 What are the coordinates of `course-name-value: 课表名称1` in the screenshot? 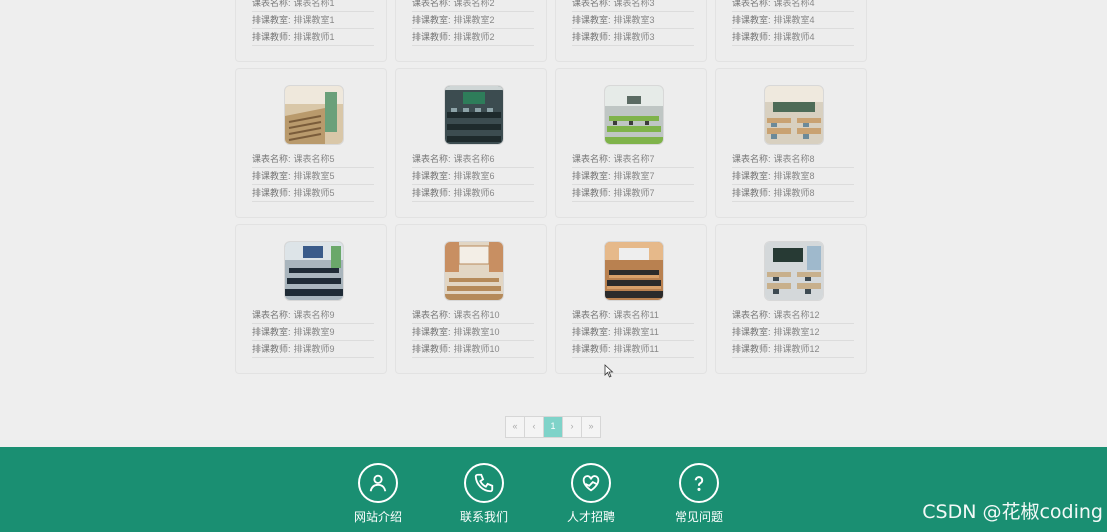 It's located at (314, 4).